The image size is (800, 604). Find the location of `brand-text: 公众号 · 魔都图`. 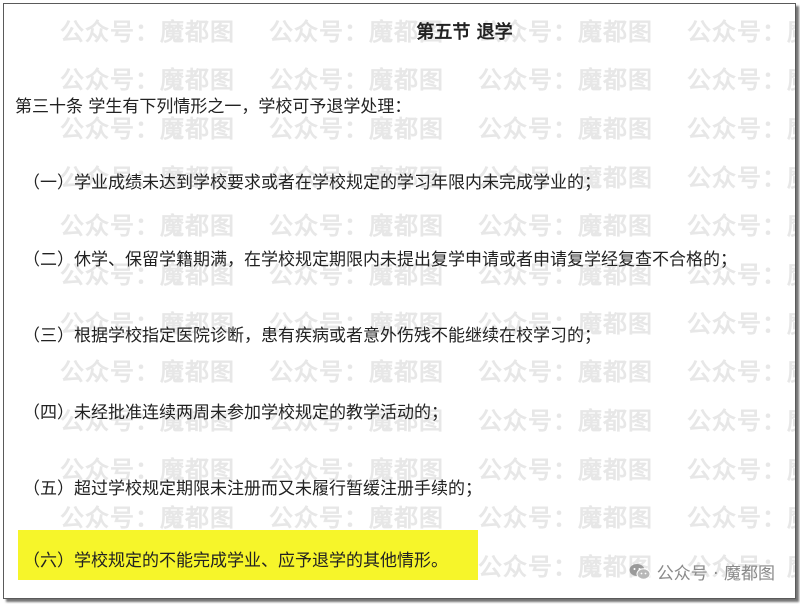

brand-text: 公众号 · 魔都图 is located at coordinates (715, 574).